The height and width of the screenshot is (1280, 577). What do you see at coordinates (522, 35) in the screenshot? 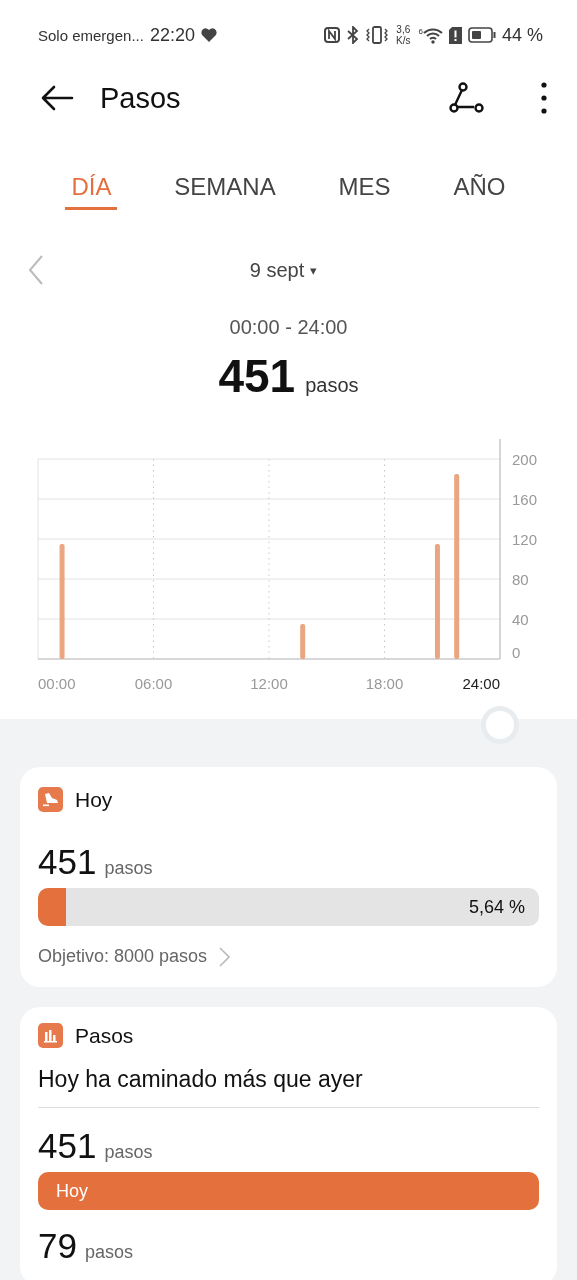
I see `battery-percent: 44 %` at bounding box center [522, 35].